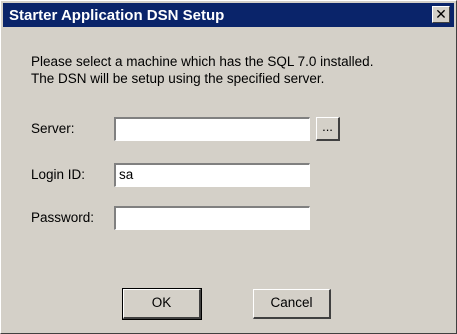 The image size is (457, 334). Describe the element at coordinates (162, 304) in the screenshot. I see `ok-button: OK` at that location.